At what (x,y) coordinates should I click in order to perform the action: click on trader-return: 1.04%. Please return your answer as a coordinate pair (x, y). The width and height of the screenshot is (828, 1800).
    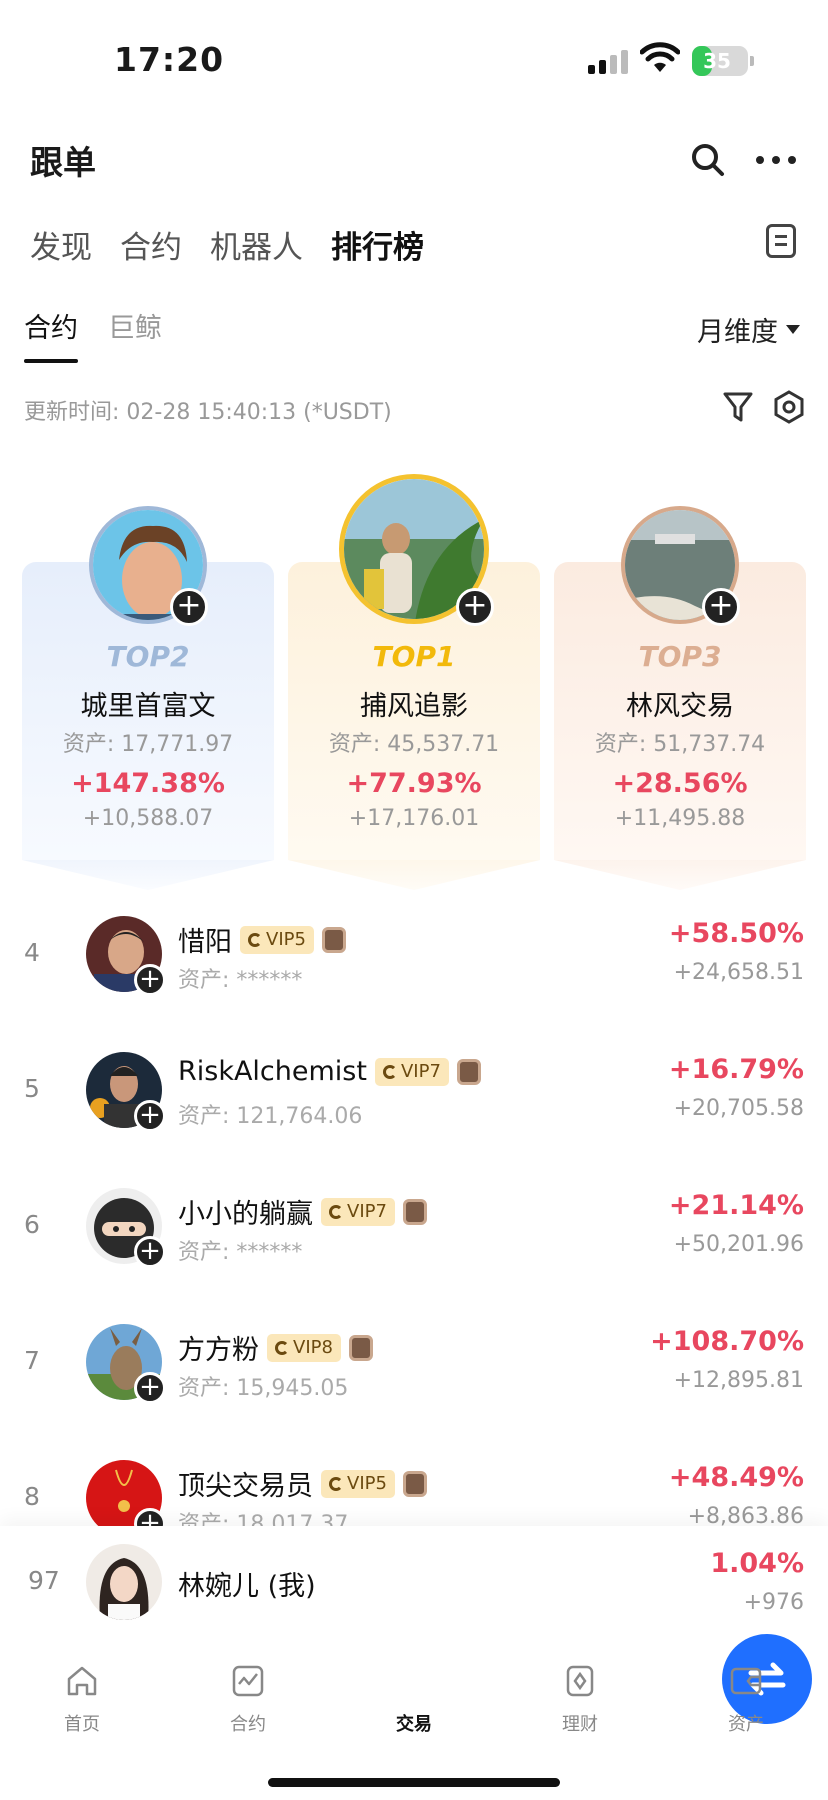
    Looking at the image, I should click on (757, 1563).